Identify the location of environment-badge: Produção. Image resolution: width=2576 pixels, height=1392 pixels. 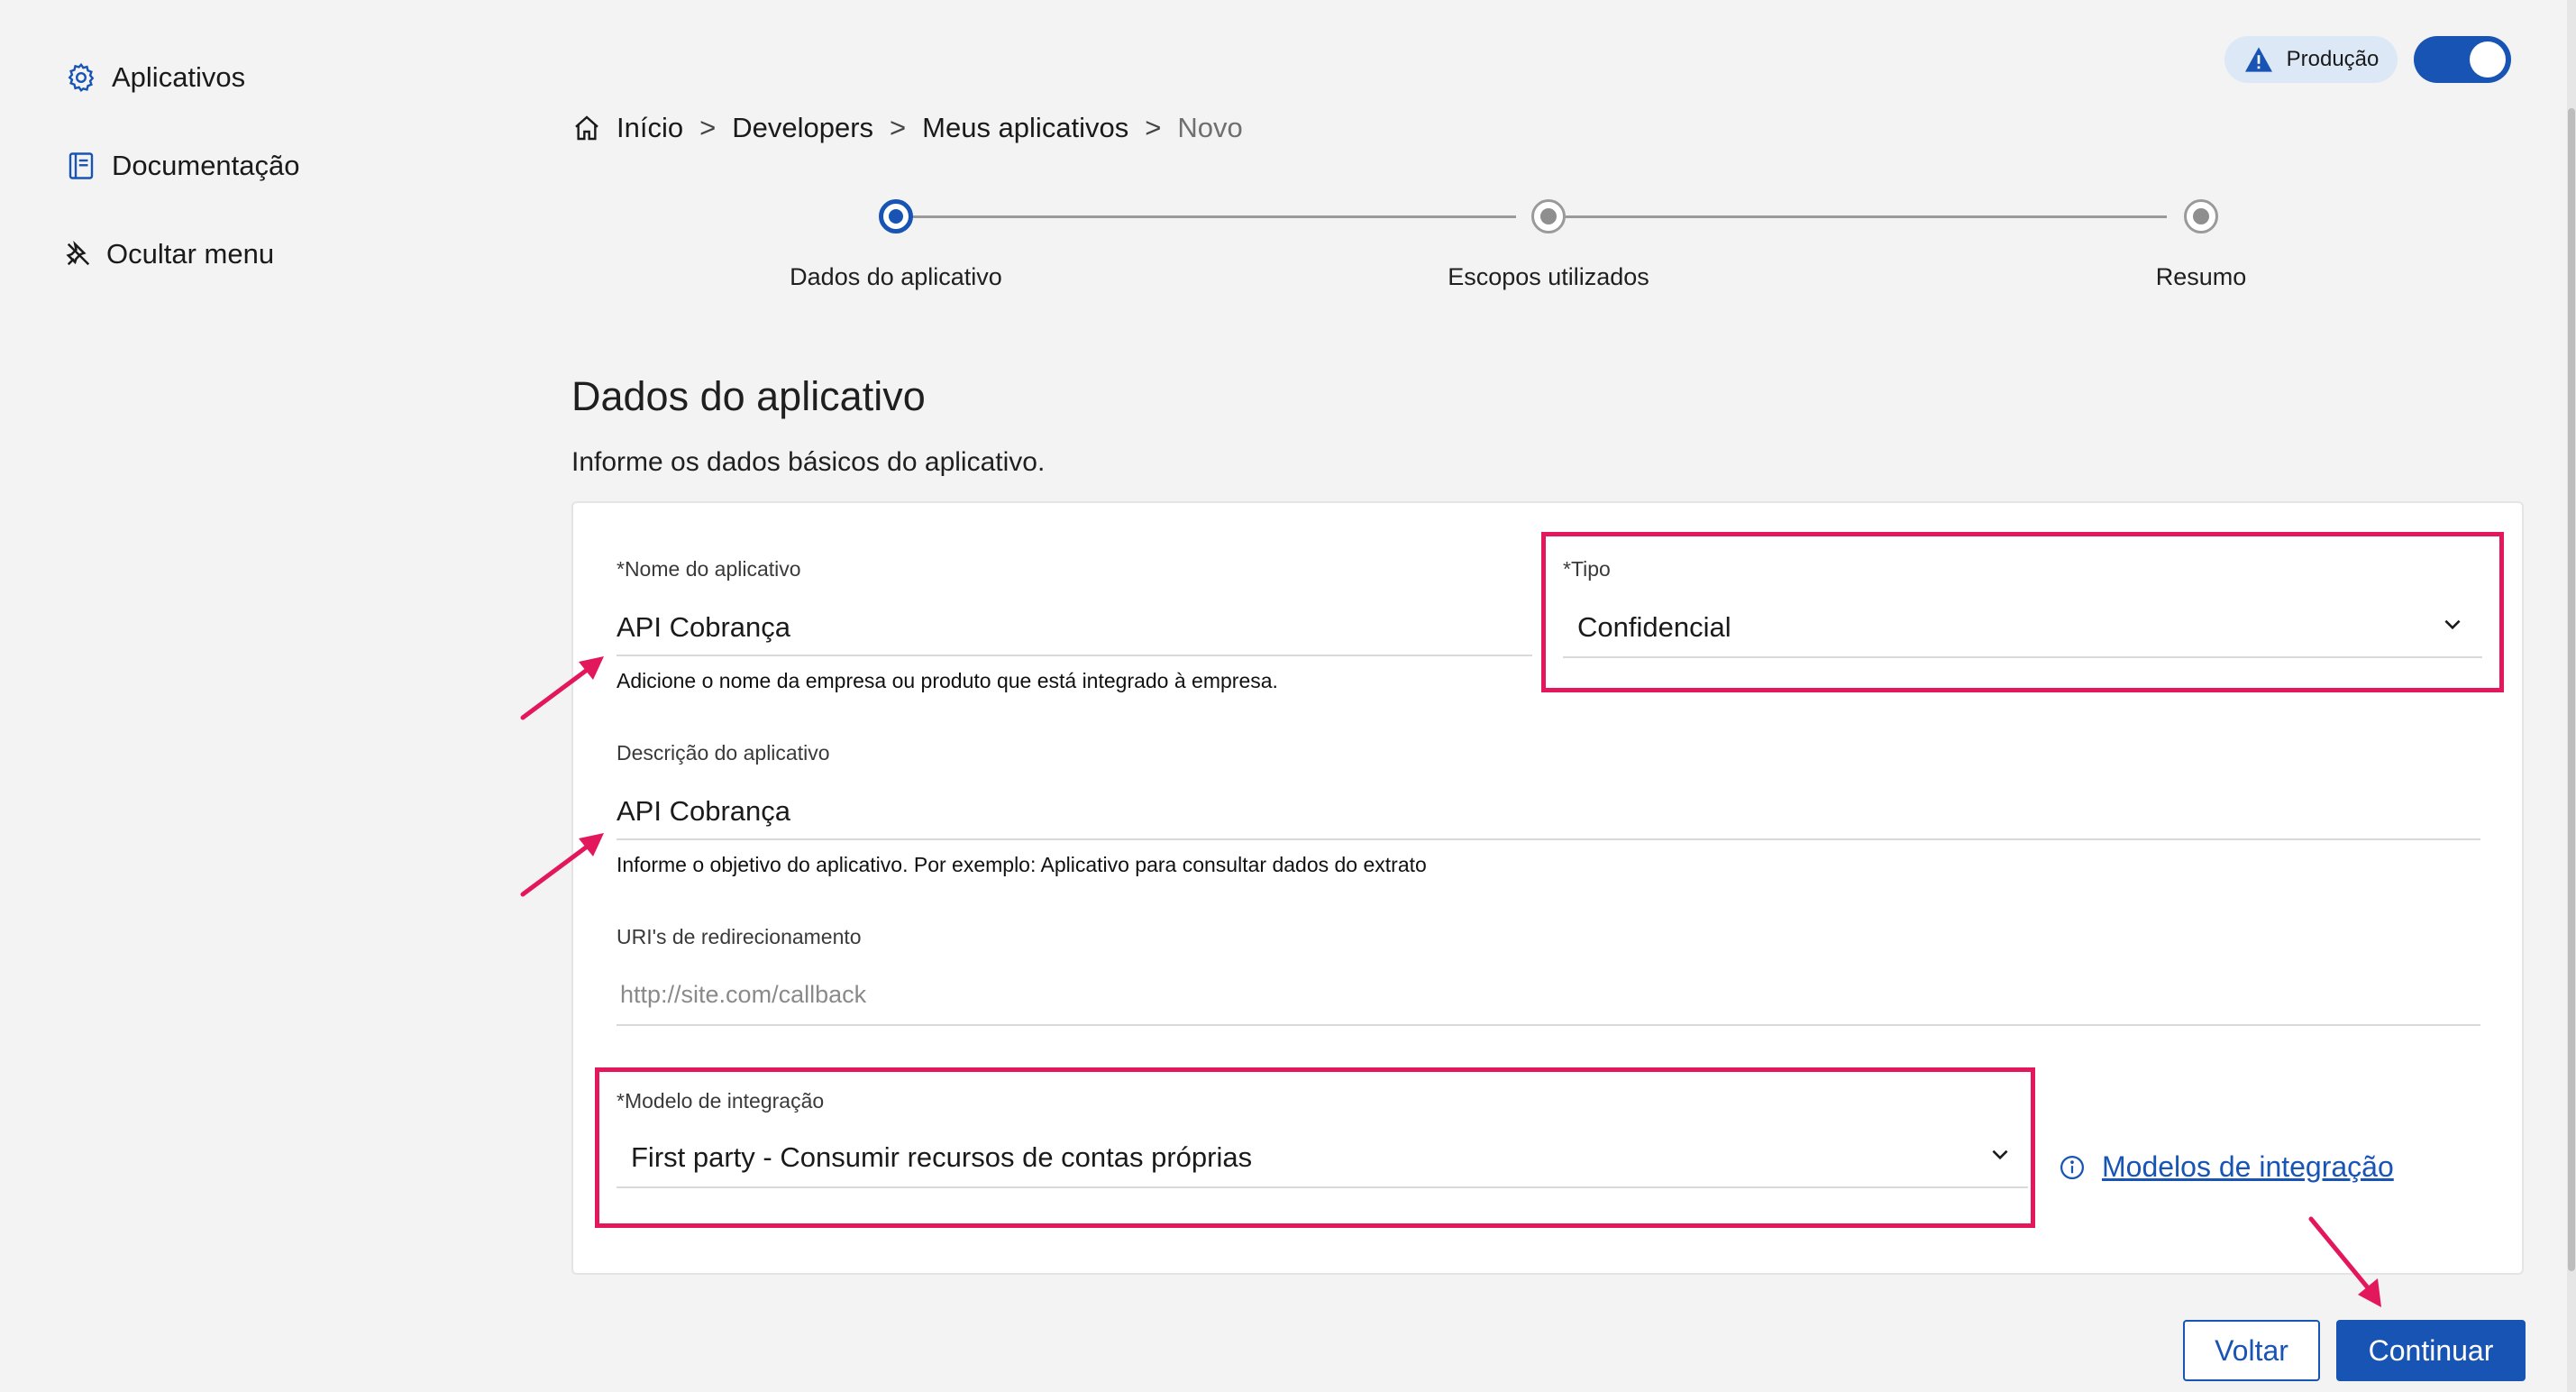
(2311, 59).